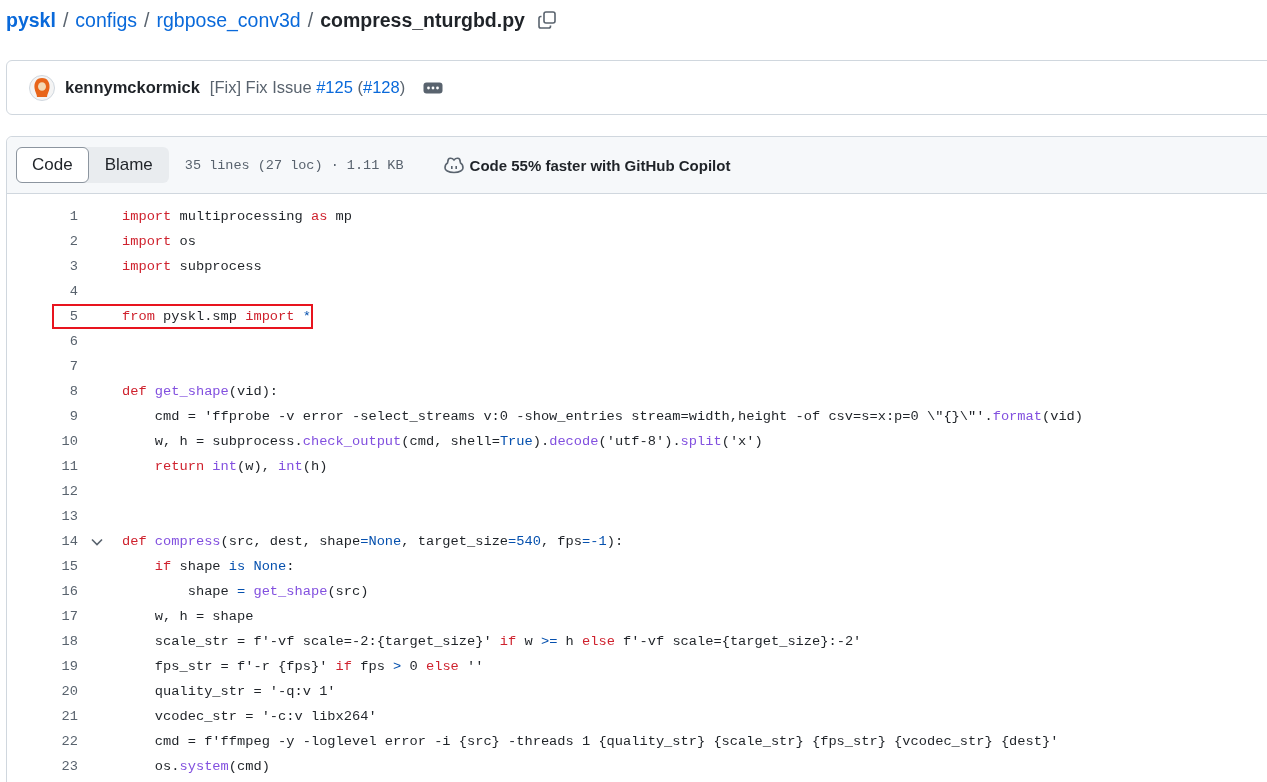 Image resolution: width=1267 pixels, height=782 pixels. Describe the element at coordinates (128, 165) in the screenshot. I see `view-tab: Blame` at that location.